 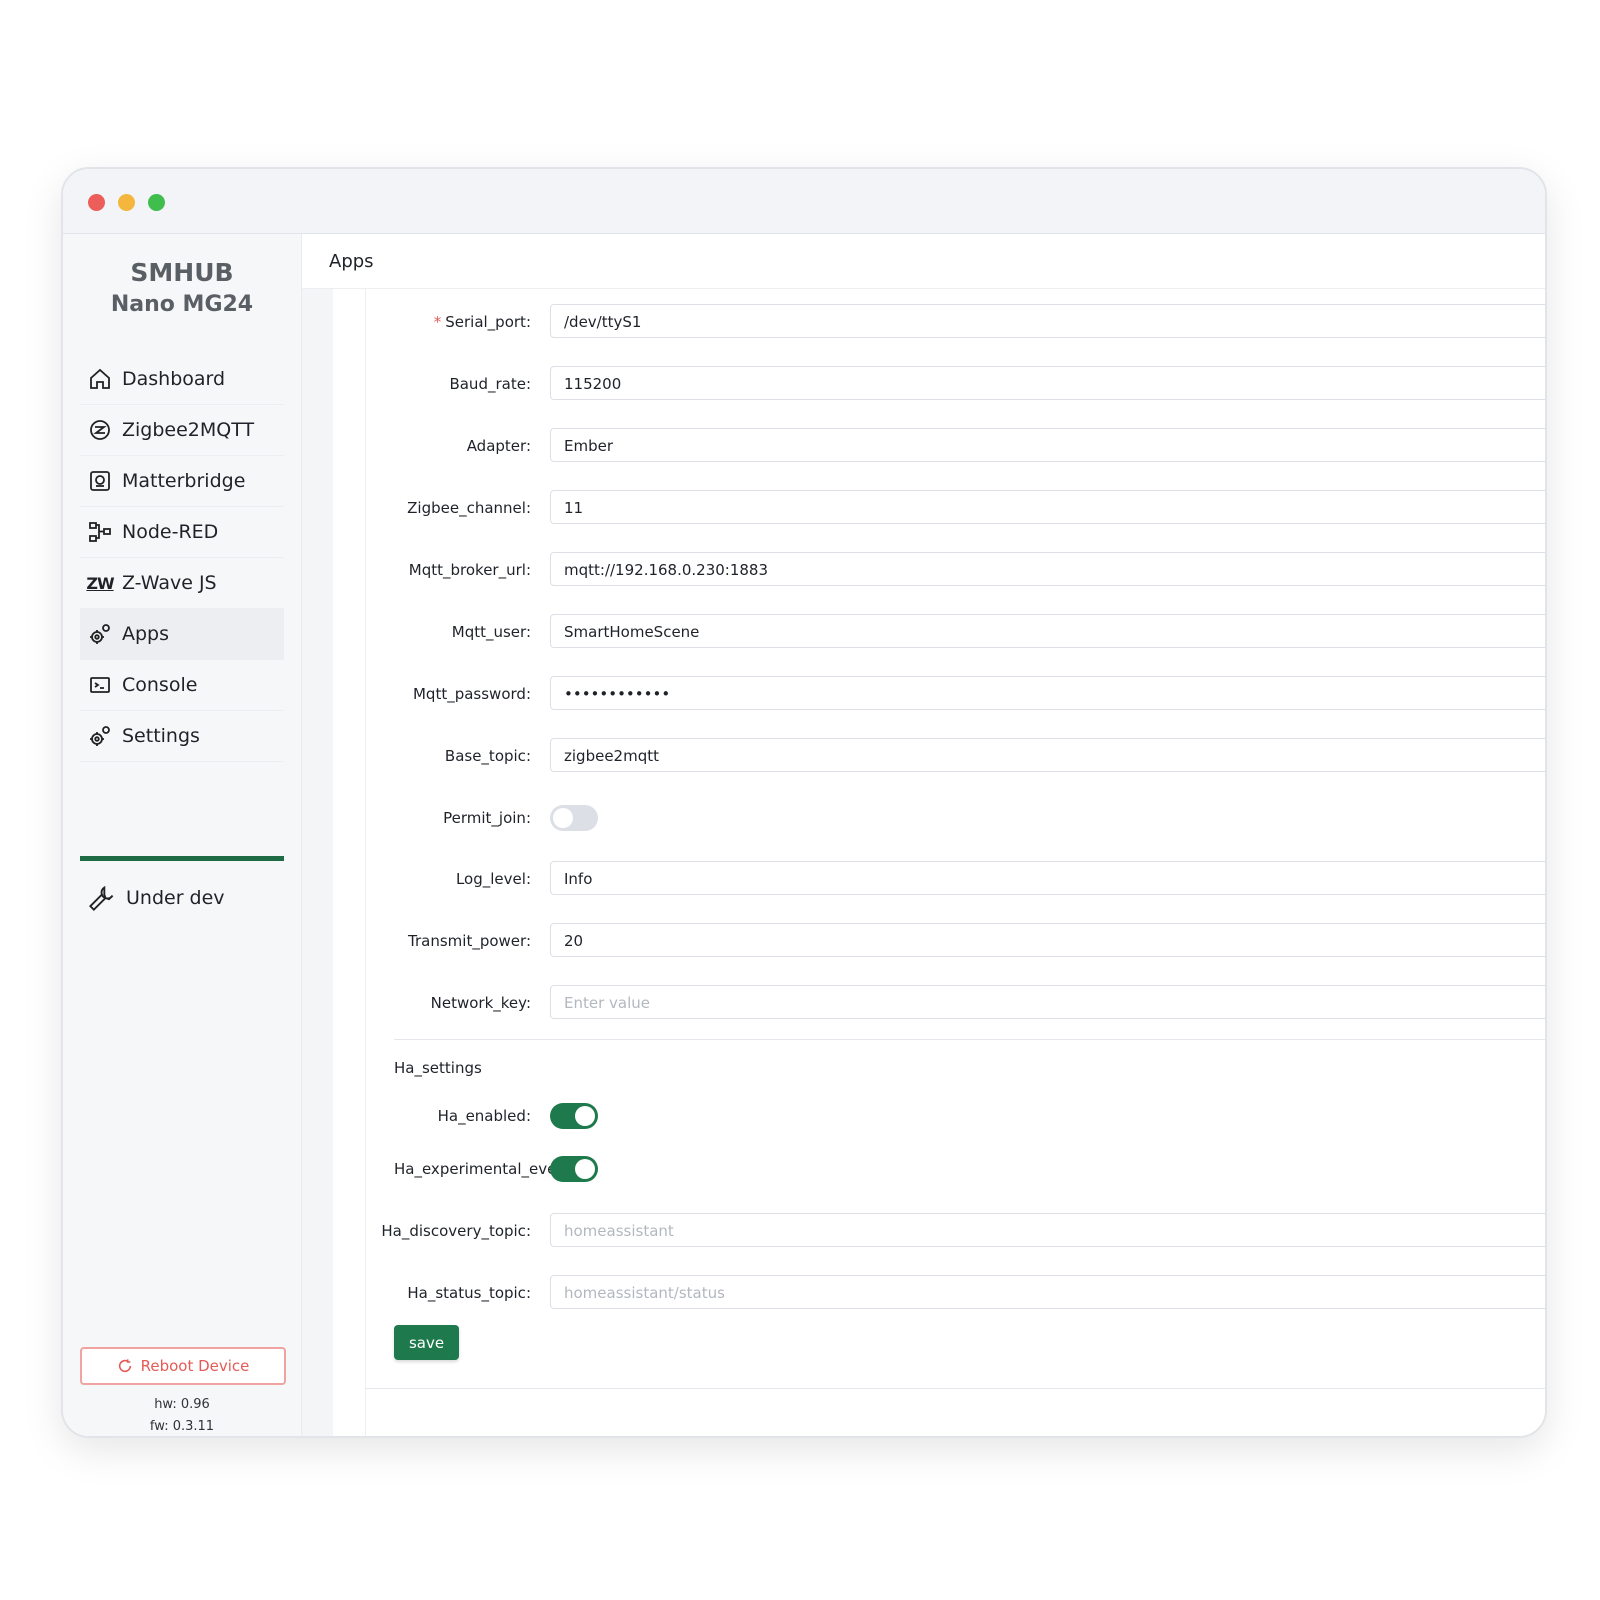 What do you see at coordinates (469, 694) in the screenshot?
I see `mqtt-password-label: Mqtt_password` at bounding box center [469, 694].